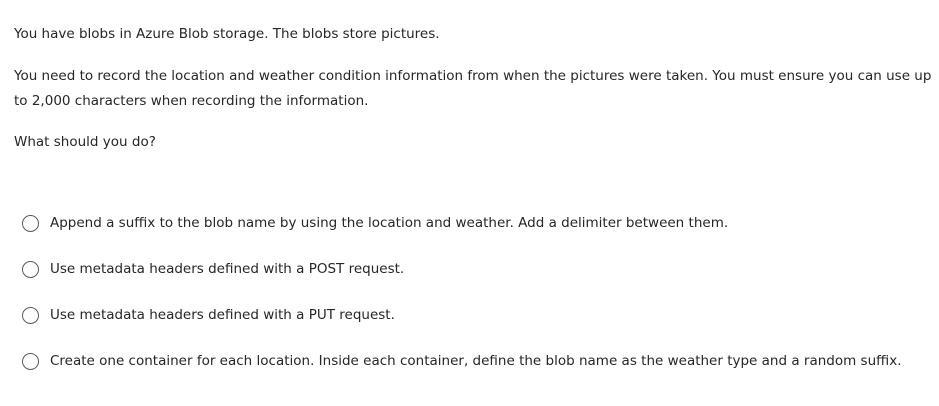 This screenshot has height=406, width=939. What do you see at coordinates (85, 142) in the screenshot?
I see `question-prompt: What should you do?` at bounding box center [85, 142].